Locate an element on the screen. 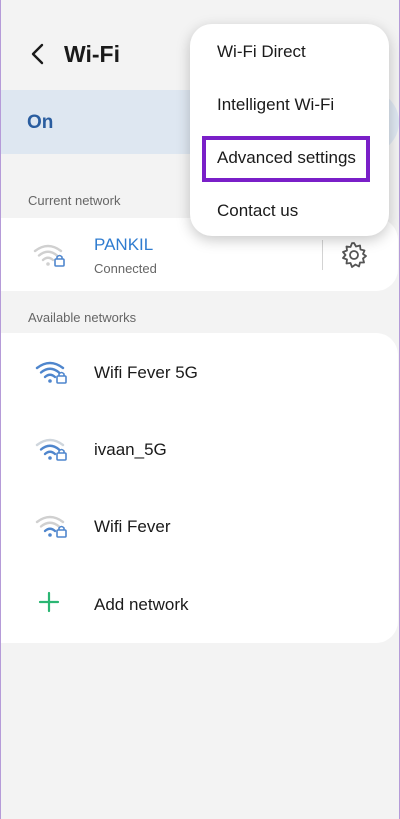 This screenshot has height=819, width=400. gear-icon is located at coordinates (354, 255).